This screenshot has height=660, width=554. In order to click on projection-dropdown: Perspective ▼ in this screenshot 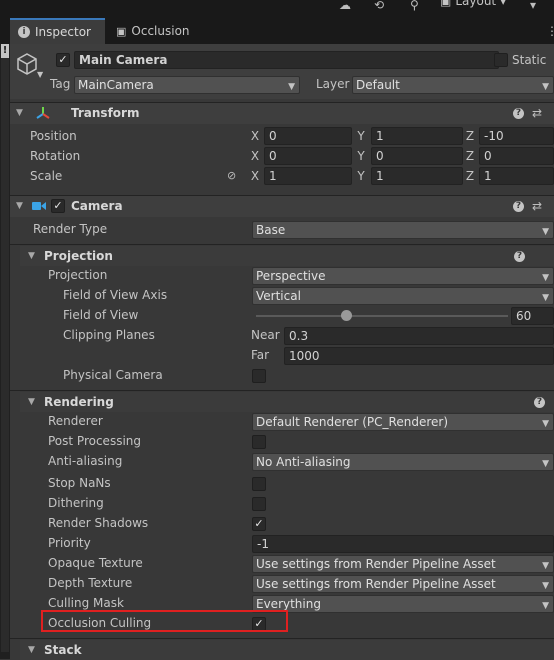, I will do `click(403, 276)`.